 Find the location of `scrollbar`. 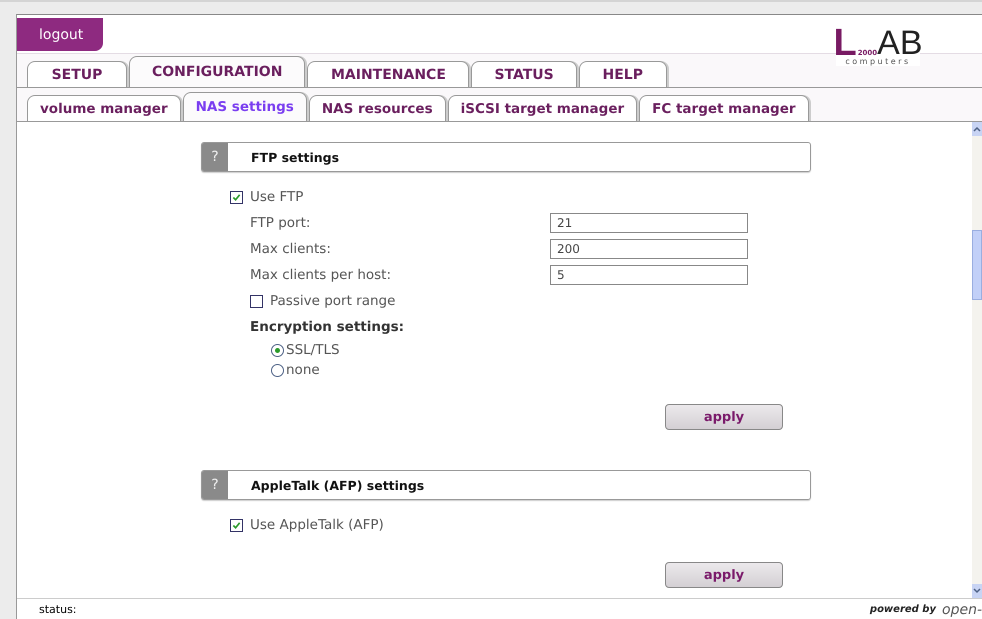

scrollbar is located at coordinates (977, 360).